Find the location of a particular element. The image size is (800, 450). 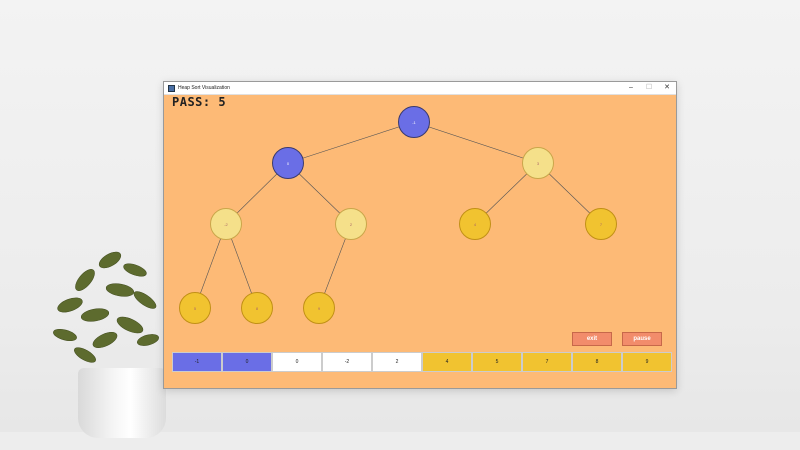

close-button: ✕ is located at coordinates (667, 88).